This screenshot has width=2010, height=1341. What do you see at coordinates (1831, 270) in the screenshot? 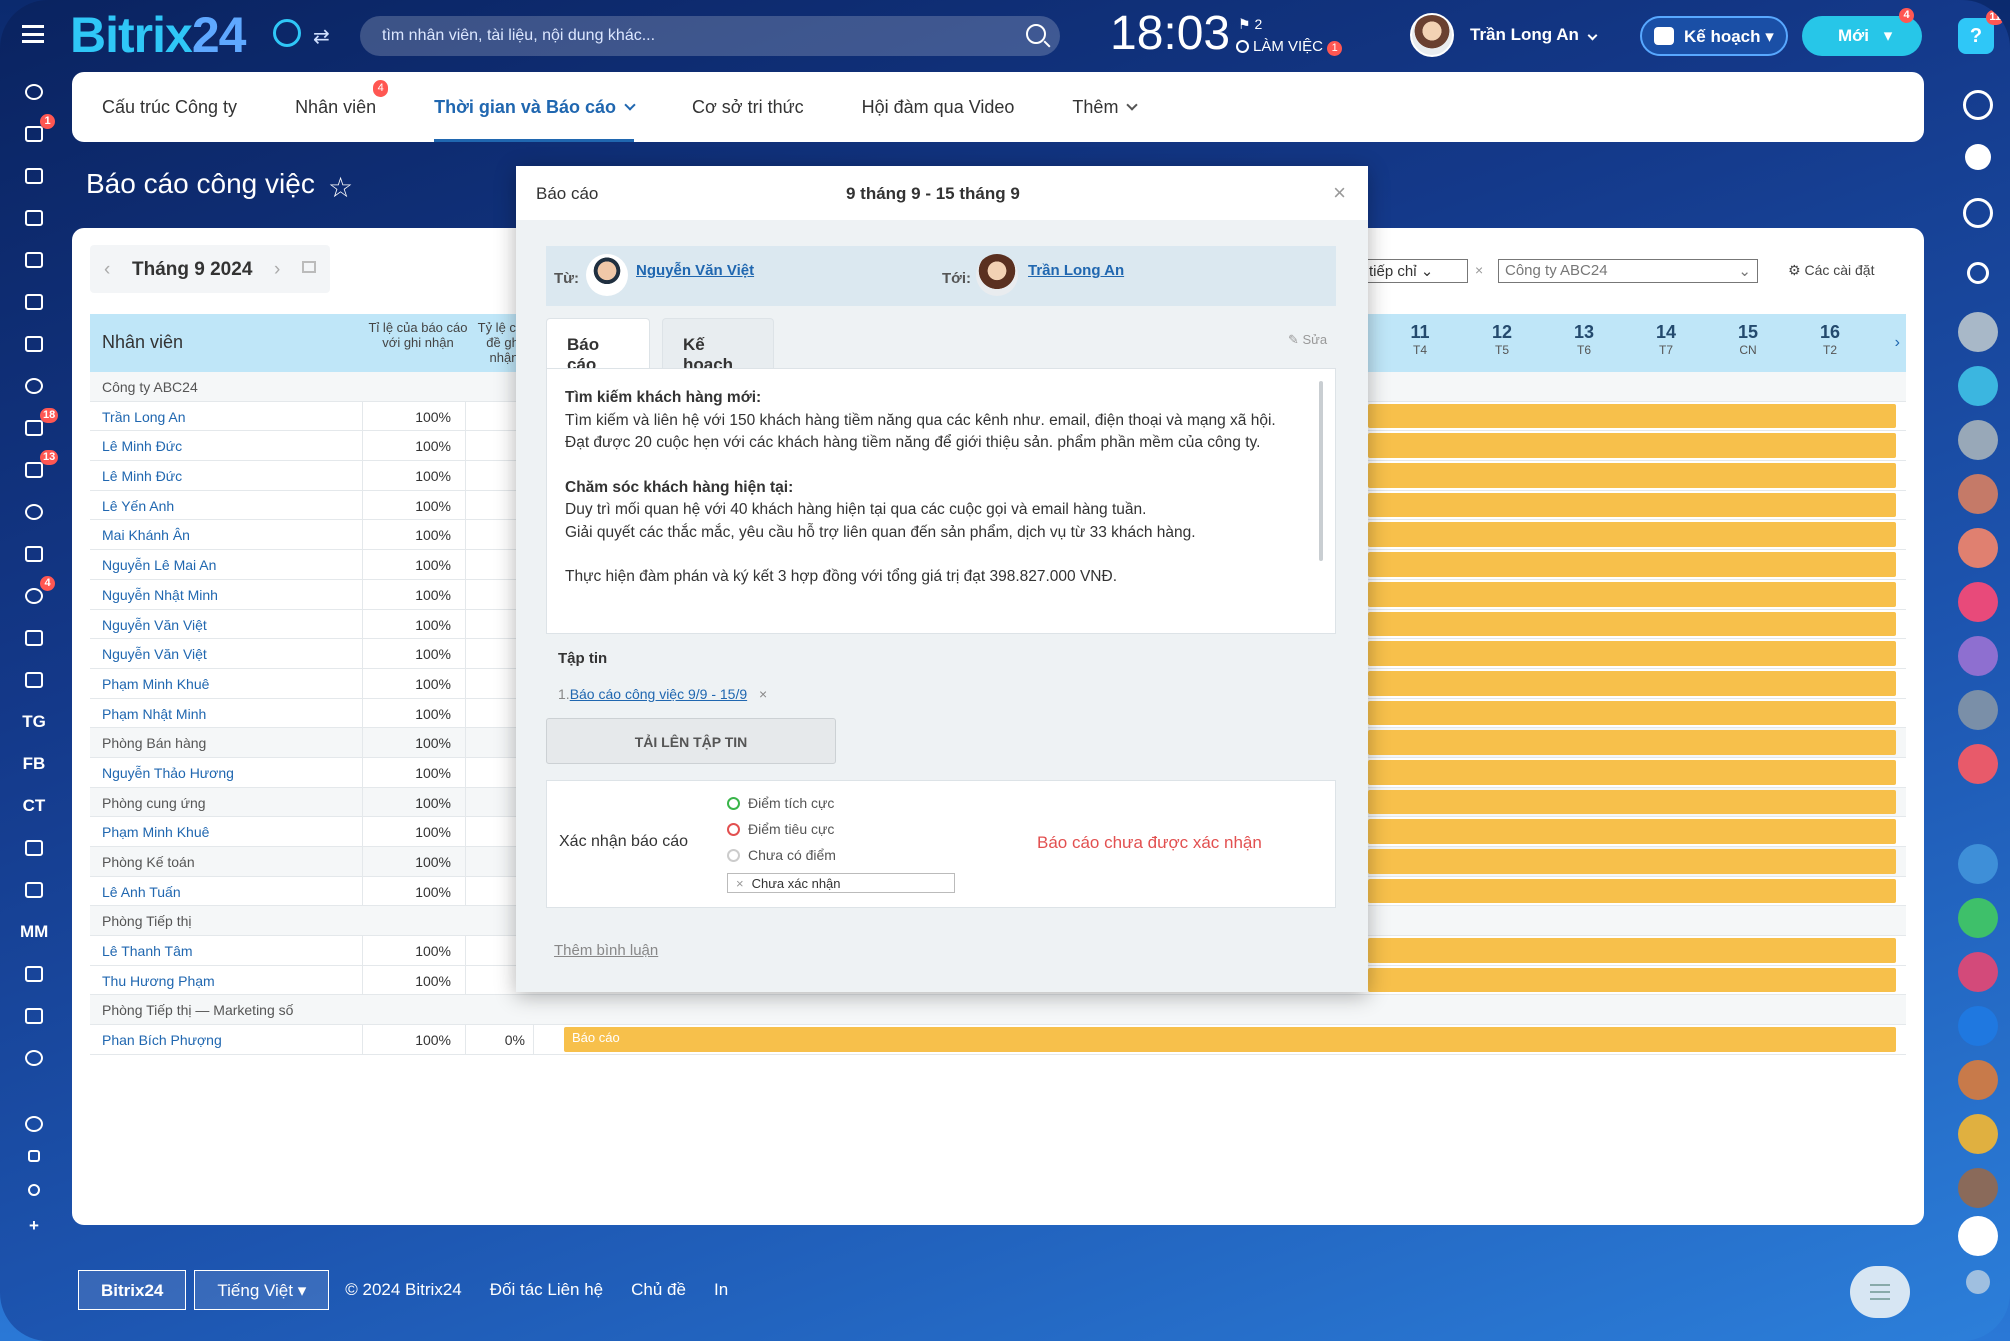
I see `settings-button: ⚙ Các cài đặt` at bounding box center [1831, 270].